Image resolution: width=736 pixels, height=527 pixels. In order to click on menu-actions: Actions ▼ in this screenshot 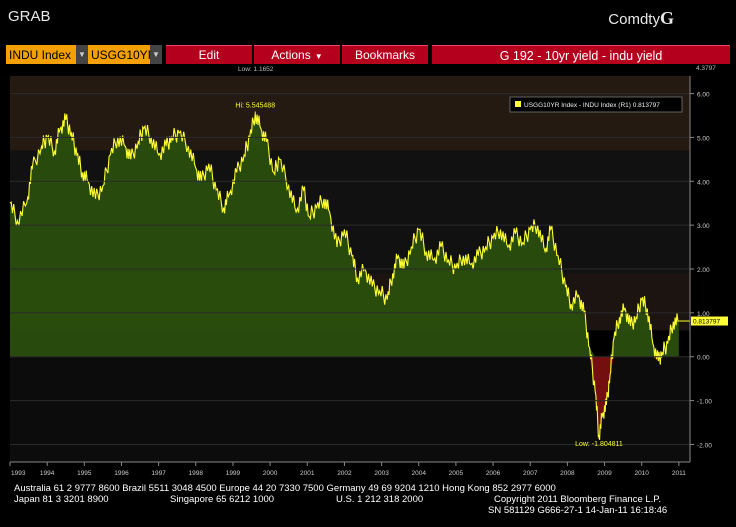, I will do `click(297, 55)`.